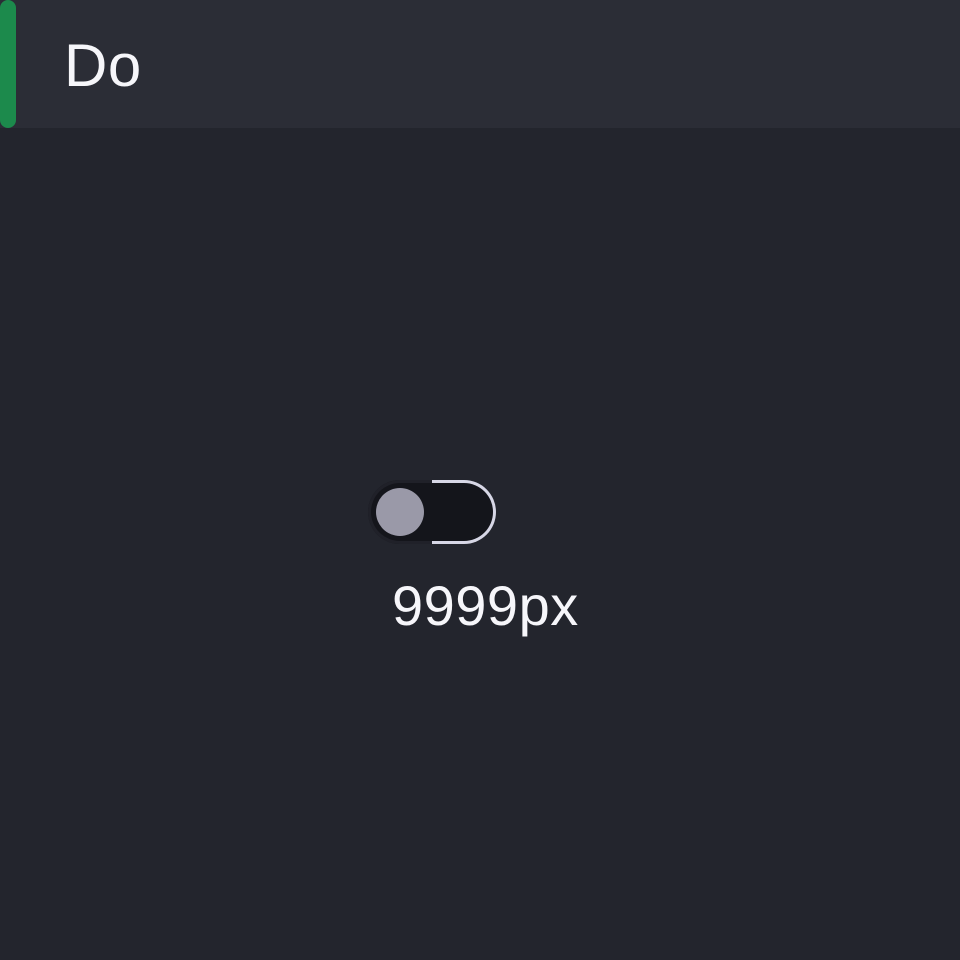  I want to click on toggle-knob, so click(400, 512).